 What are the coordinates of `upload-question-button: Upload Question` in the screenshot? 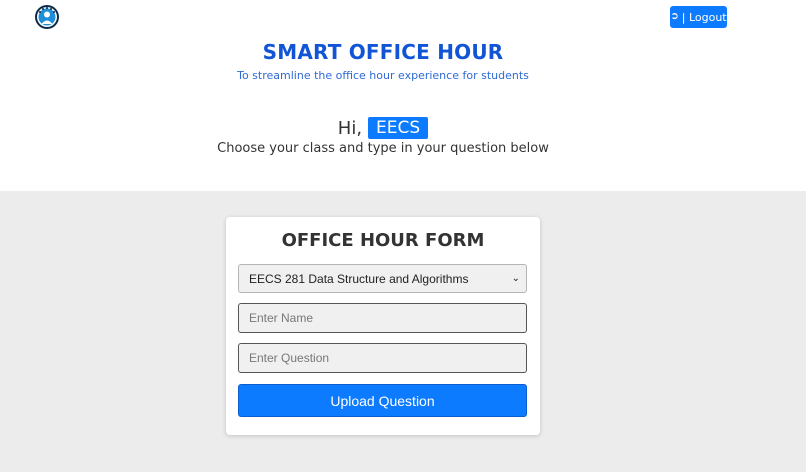 It's located at (382, 400).